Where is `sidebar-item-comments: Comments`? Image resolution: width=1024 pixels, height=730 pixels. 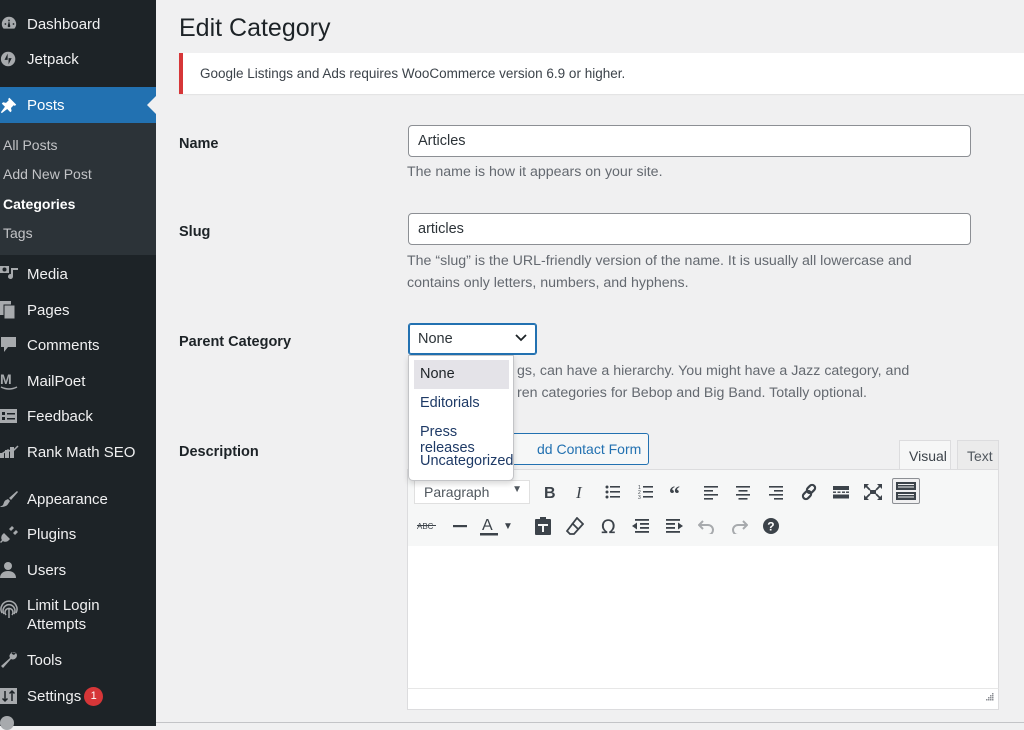 sidebar-item-comments: Comments is located at coordinates (78, 345).